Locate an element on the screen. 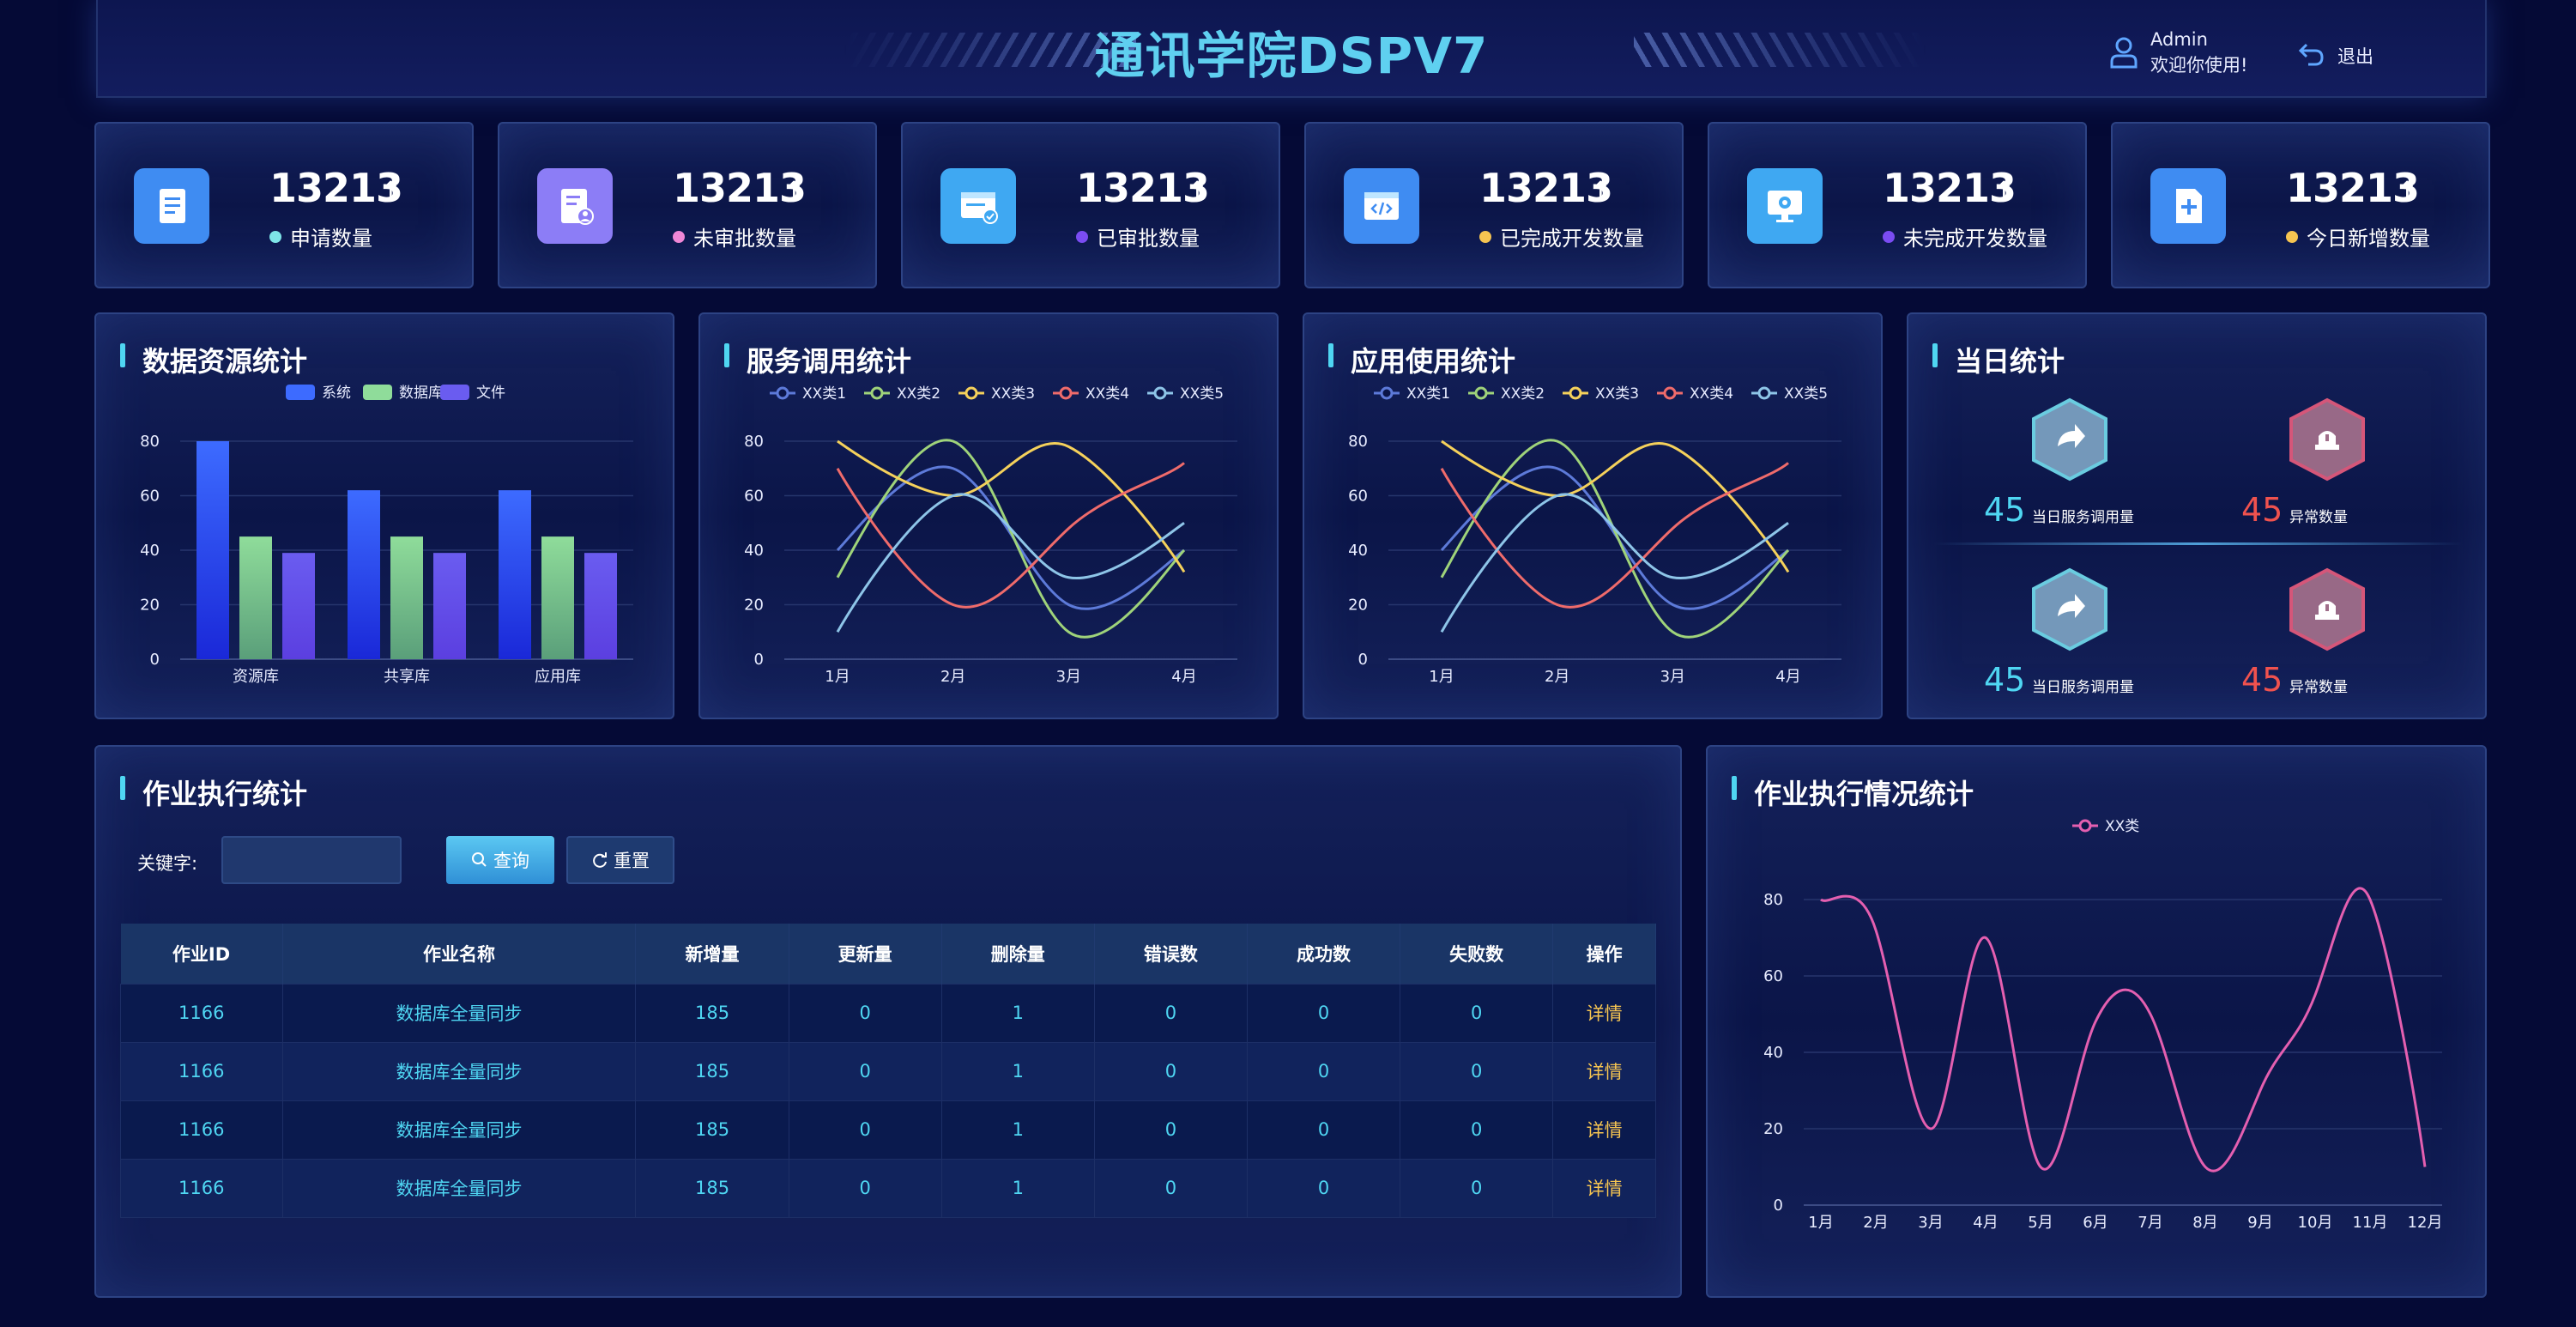 This screenshot has width=2576, height=1327. legend-swatch is located at coordinates (454, 392).